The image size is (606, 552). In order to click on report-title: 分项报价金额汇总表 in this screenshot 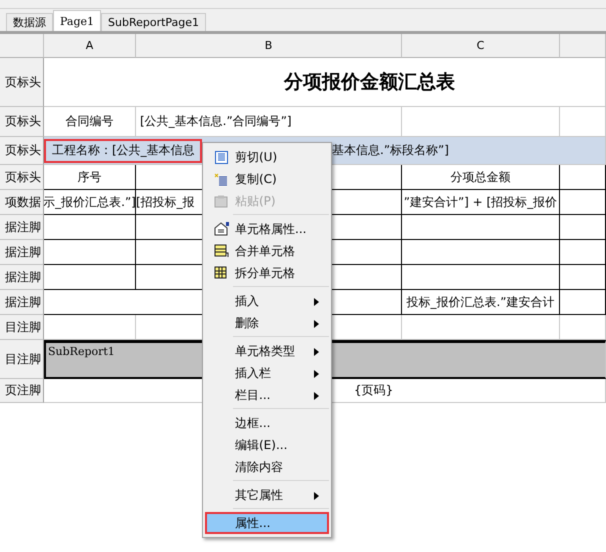, I will do `click(368, 82)`.